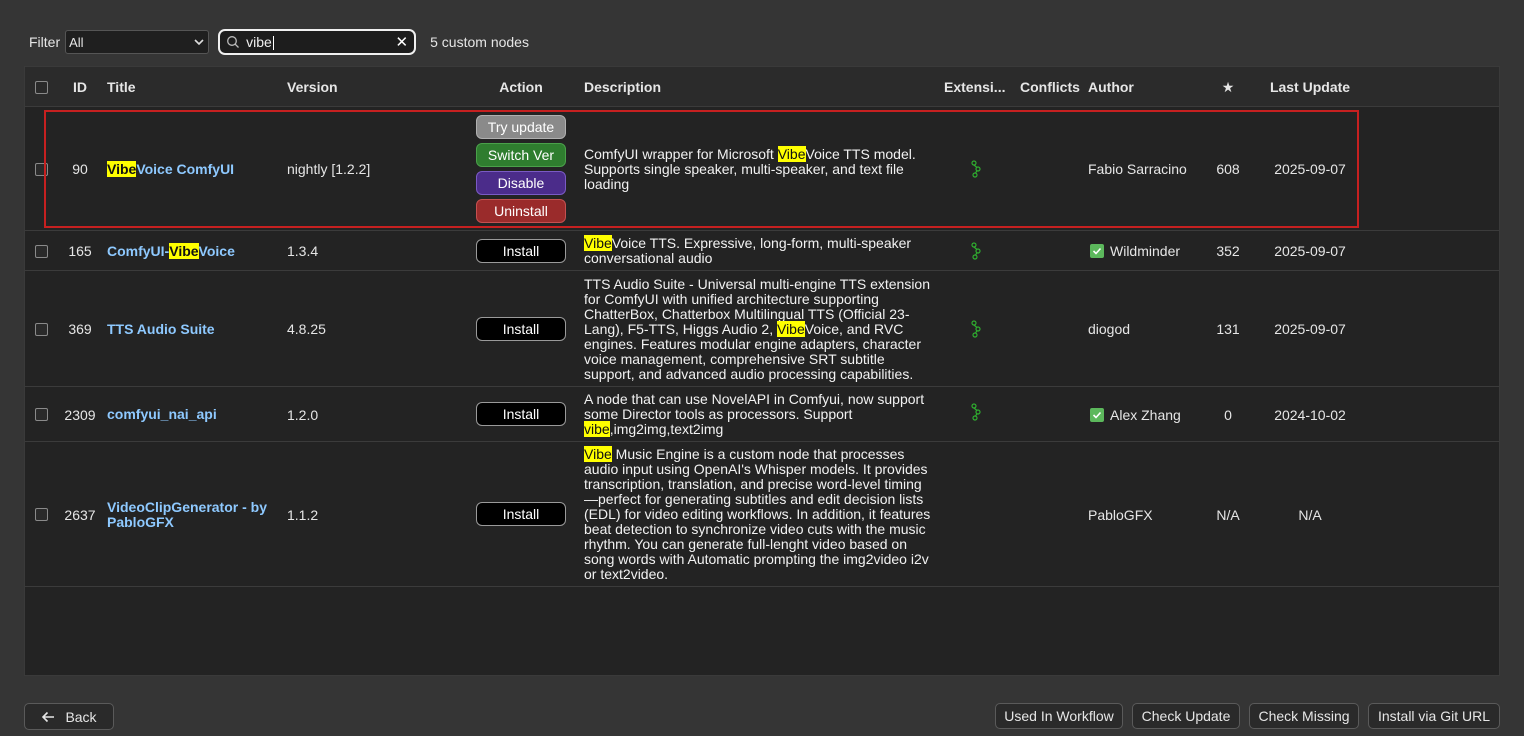 The height and width of the screenshot is (736, 1524). What do you see at coordinates (80, 87) in the screenshot?
I see `col-id: ID` at bounding box center [80, 87].